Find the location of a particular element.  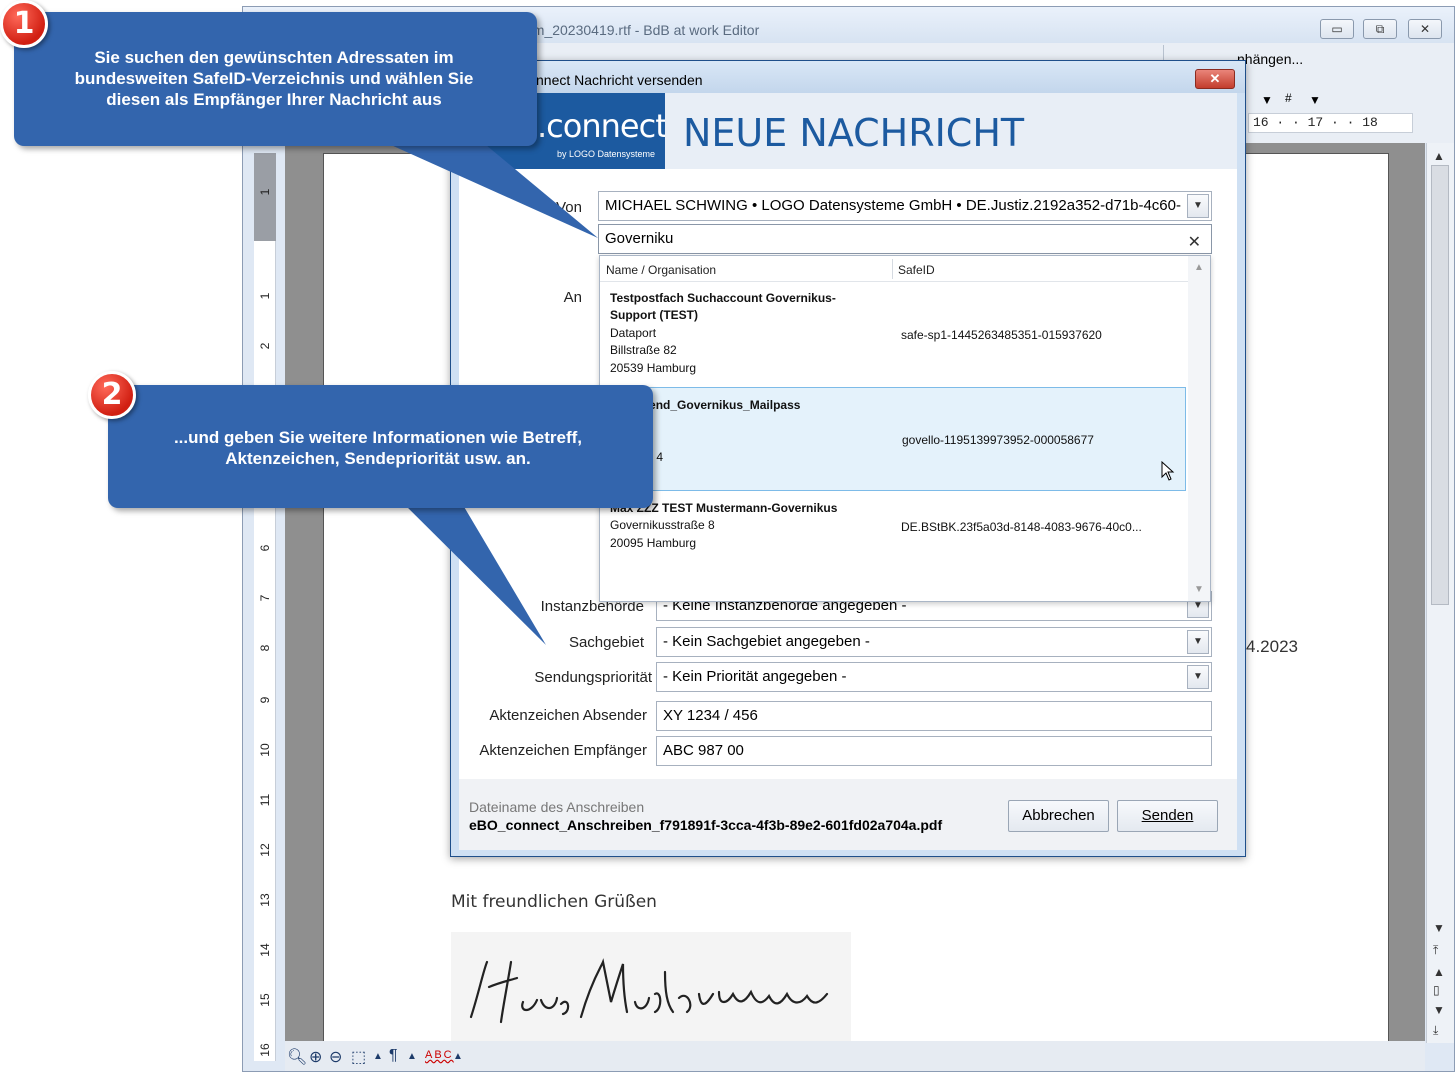

az-empfaenger-input: ABC 987 00 is located at coordinates (934, 751).